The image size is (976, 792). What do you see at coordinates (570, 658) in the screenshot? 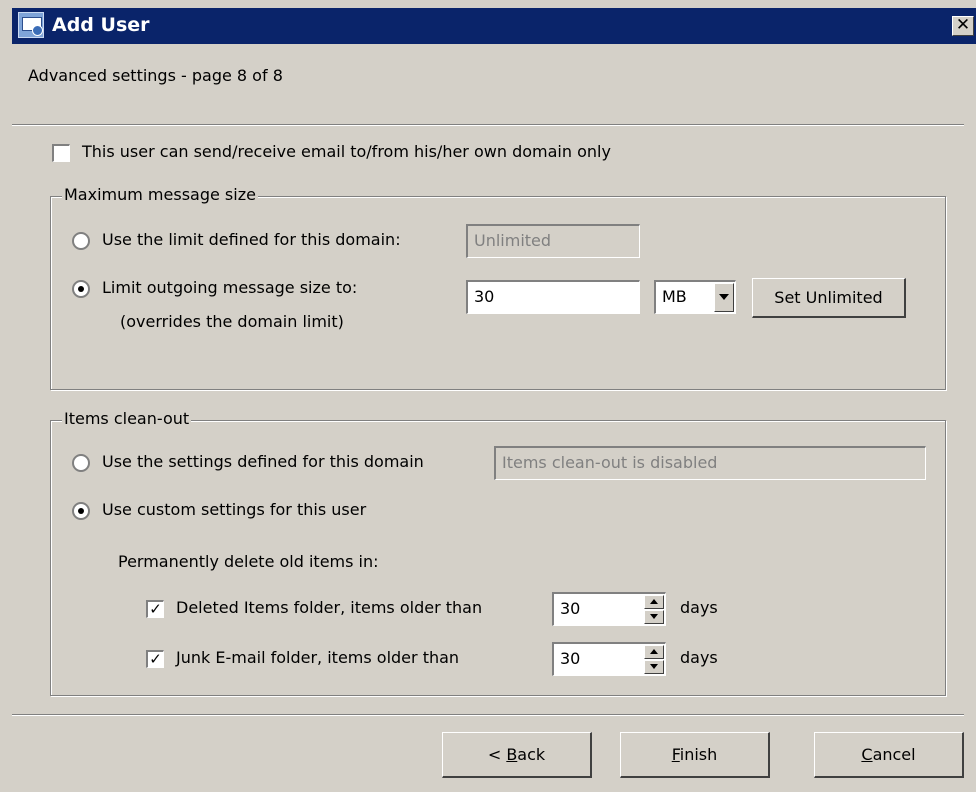
I see `junk-email-days-value: 30` at bounding box center [570, 658].